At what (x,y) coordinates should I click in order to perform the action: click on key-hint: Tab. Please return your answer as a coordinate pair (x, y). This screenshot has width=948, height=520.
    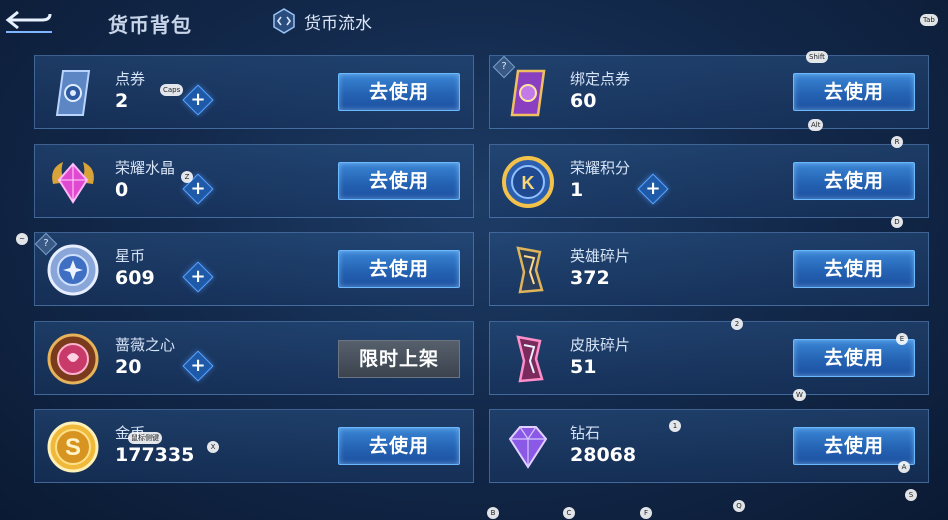
    Looking at the image, I should click on (929, 20).